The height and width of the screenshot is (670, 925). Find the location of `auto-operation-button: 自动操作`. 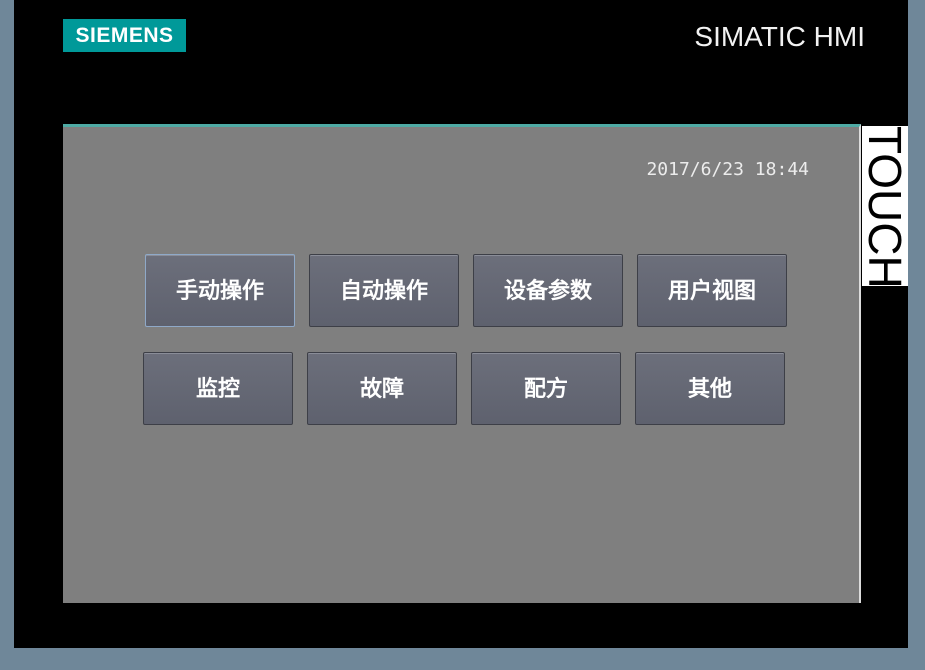

auto-operation-button: 自动操作 is located at coordinates (384, 290).